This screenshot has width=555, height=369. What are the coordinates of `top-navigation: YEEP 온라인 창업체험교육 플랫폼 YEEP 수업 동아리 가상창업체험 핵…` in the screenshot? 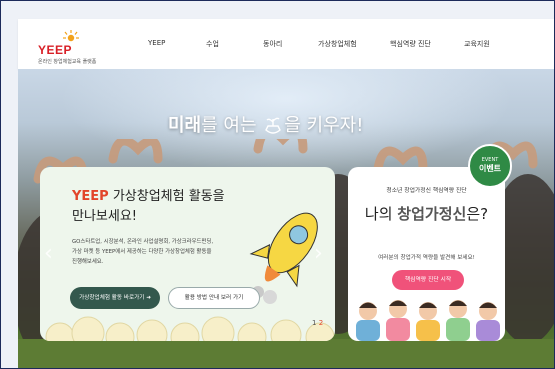 It's located at (286, 44).